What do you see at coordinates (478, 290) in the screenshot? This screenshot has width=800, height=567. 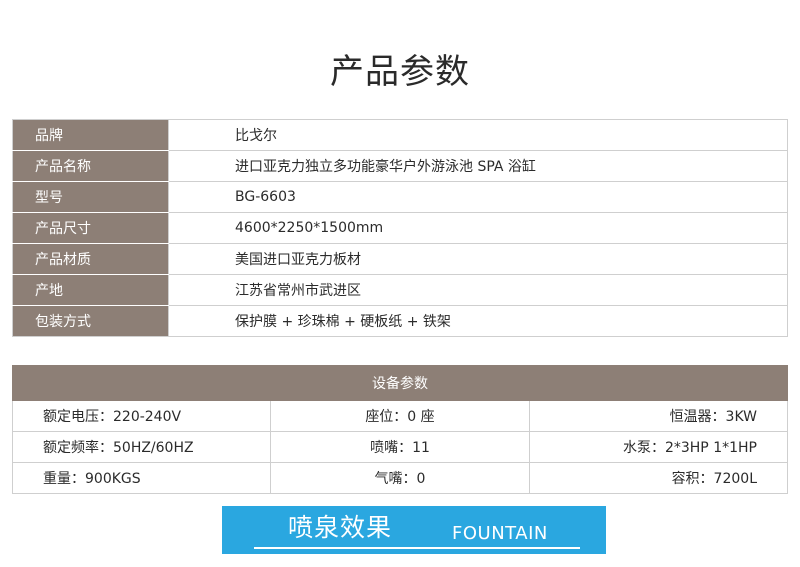 I see `spec-value: 江苏省常州市武进区` at bounding box center [478, 290].